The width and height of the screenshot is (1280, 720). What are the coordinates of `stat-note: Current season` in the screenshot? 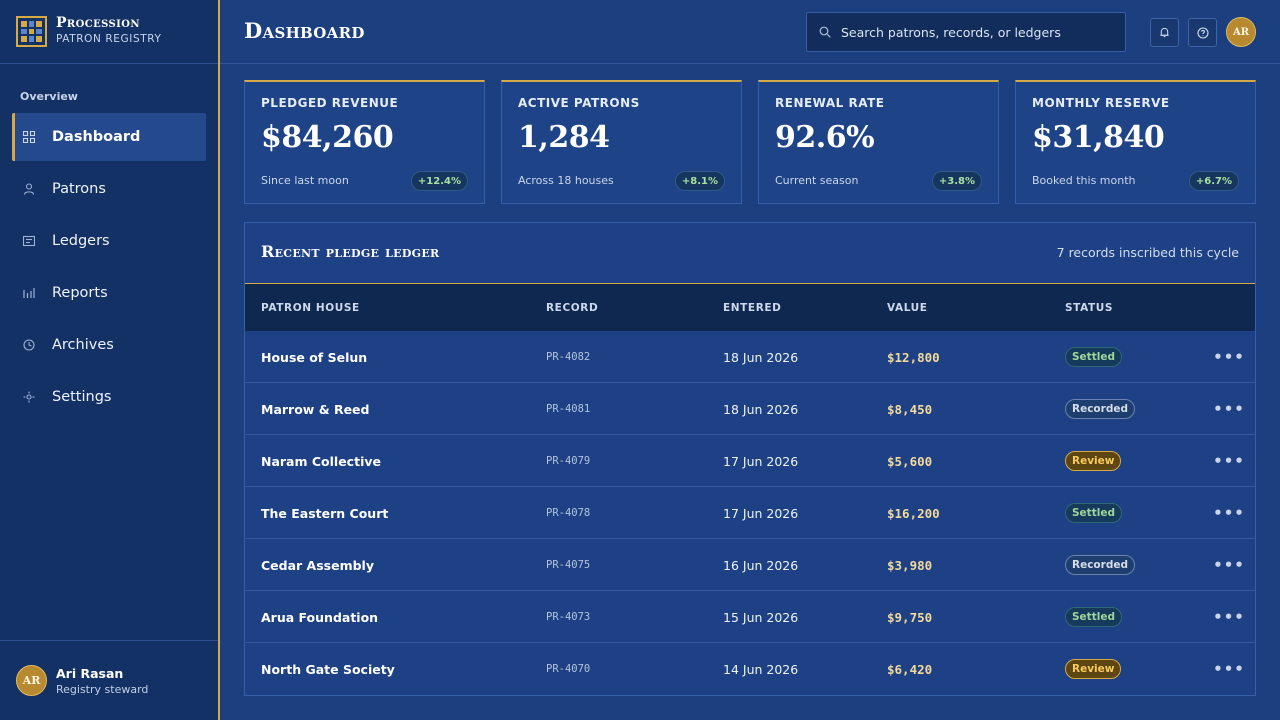 It's located at (817, 180).